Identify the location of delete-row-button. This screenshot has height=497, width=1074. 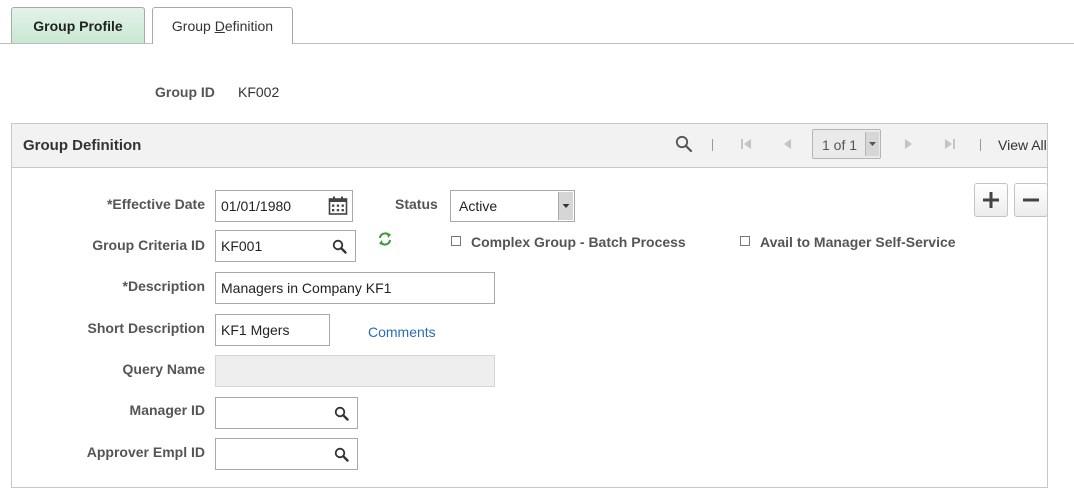
(1031, 200).